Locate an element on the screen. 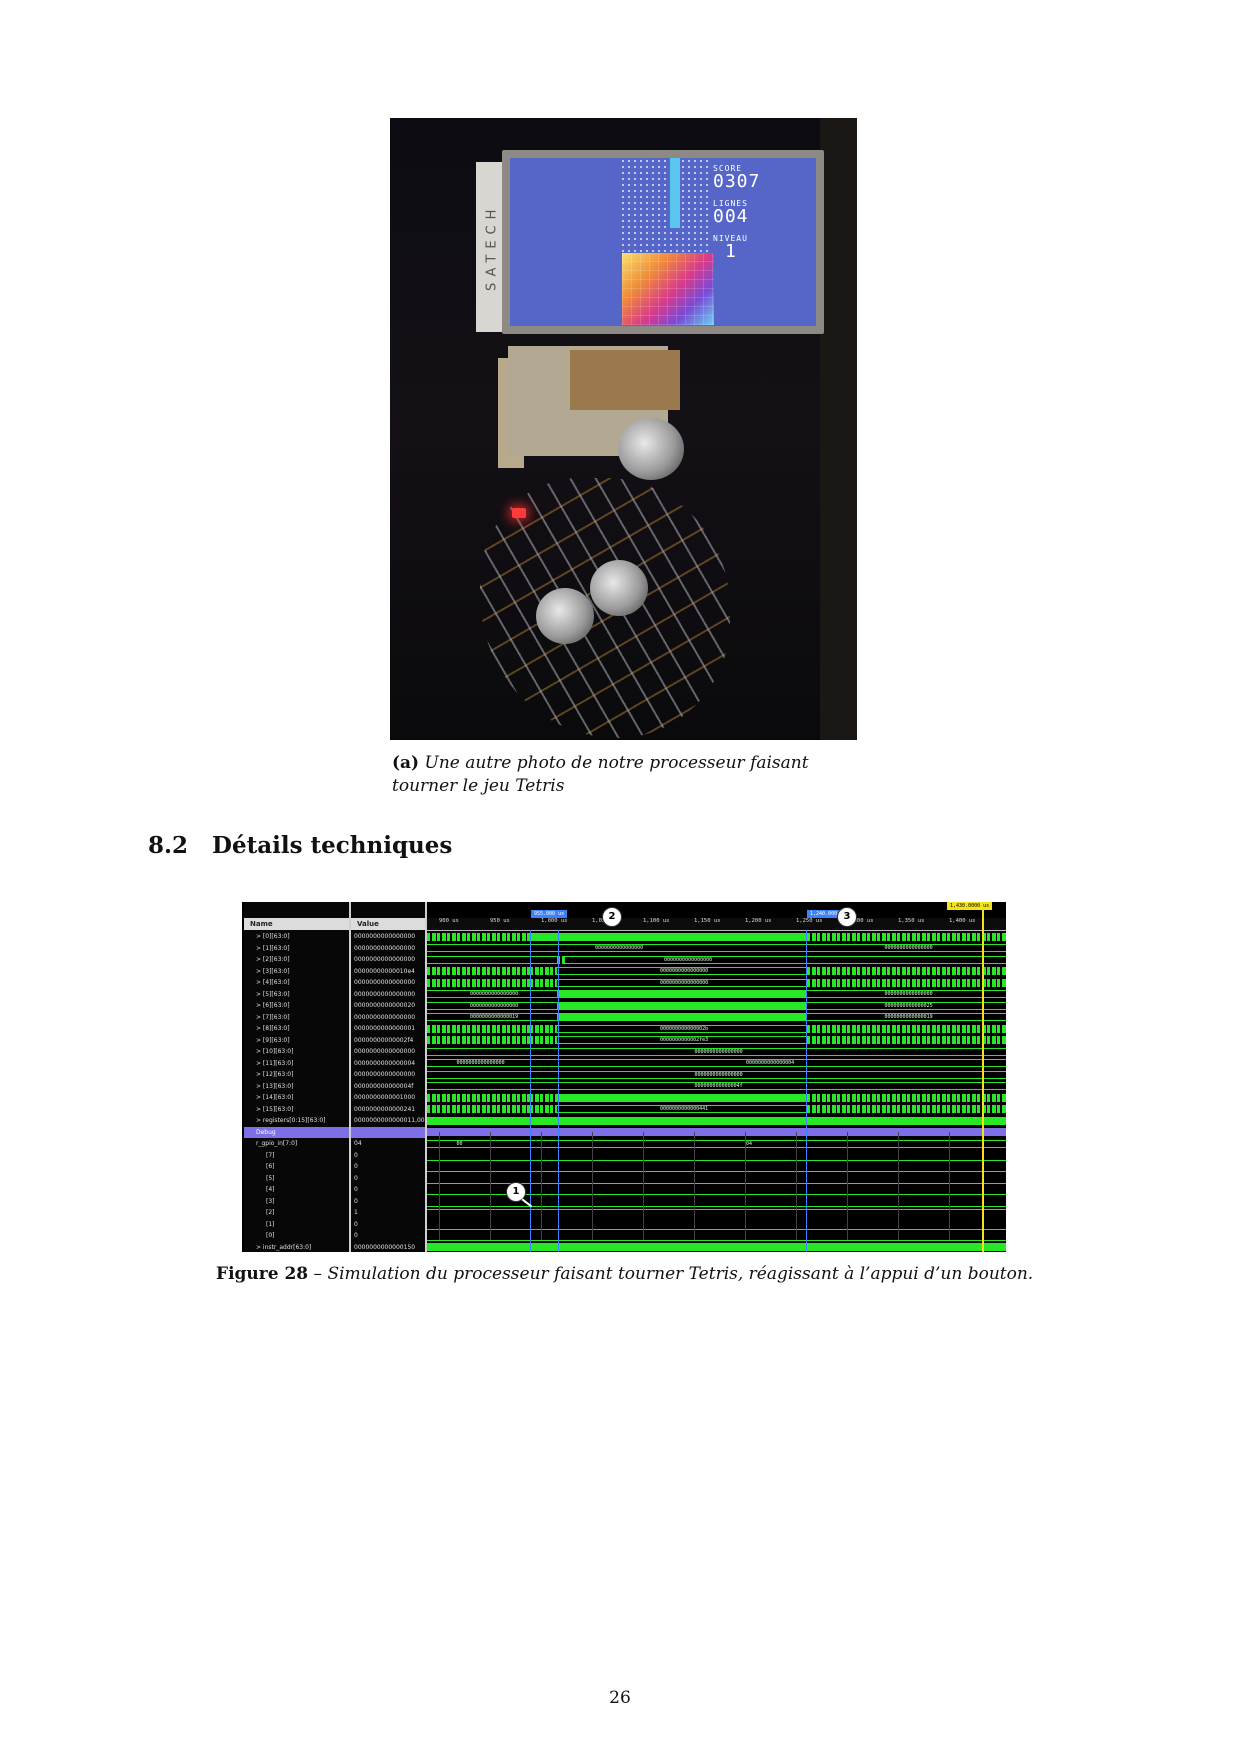 The image size is (1240, 1754). signal-name: > [13][63:0] is located at coordinates (296, 1087).